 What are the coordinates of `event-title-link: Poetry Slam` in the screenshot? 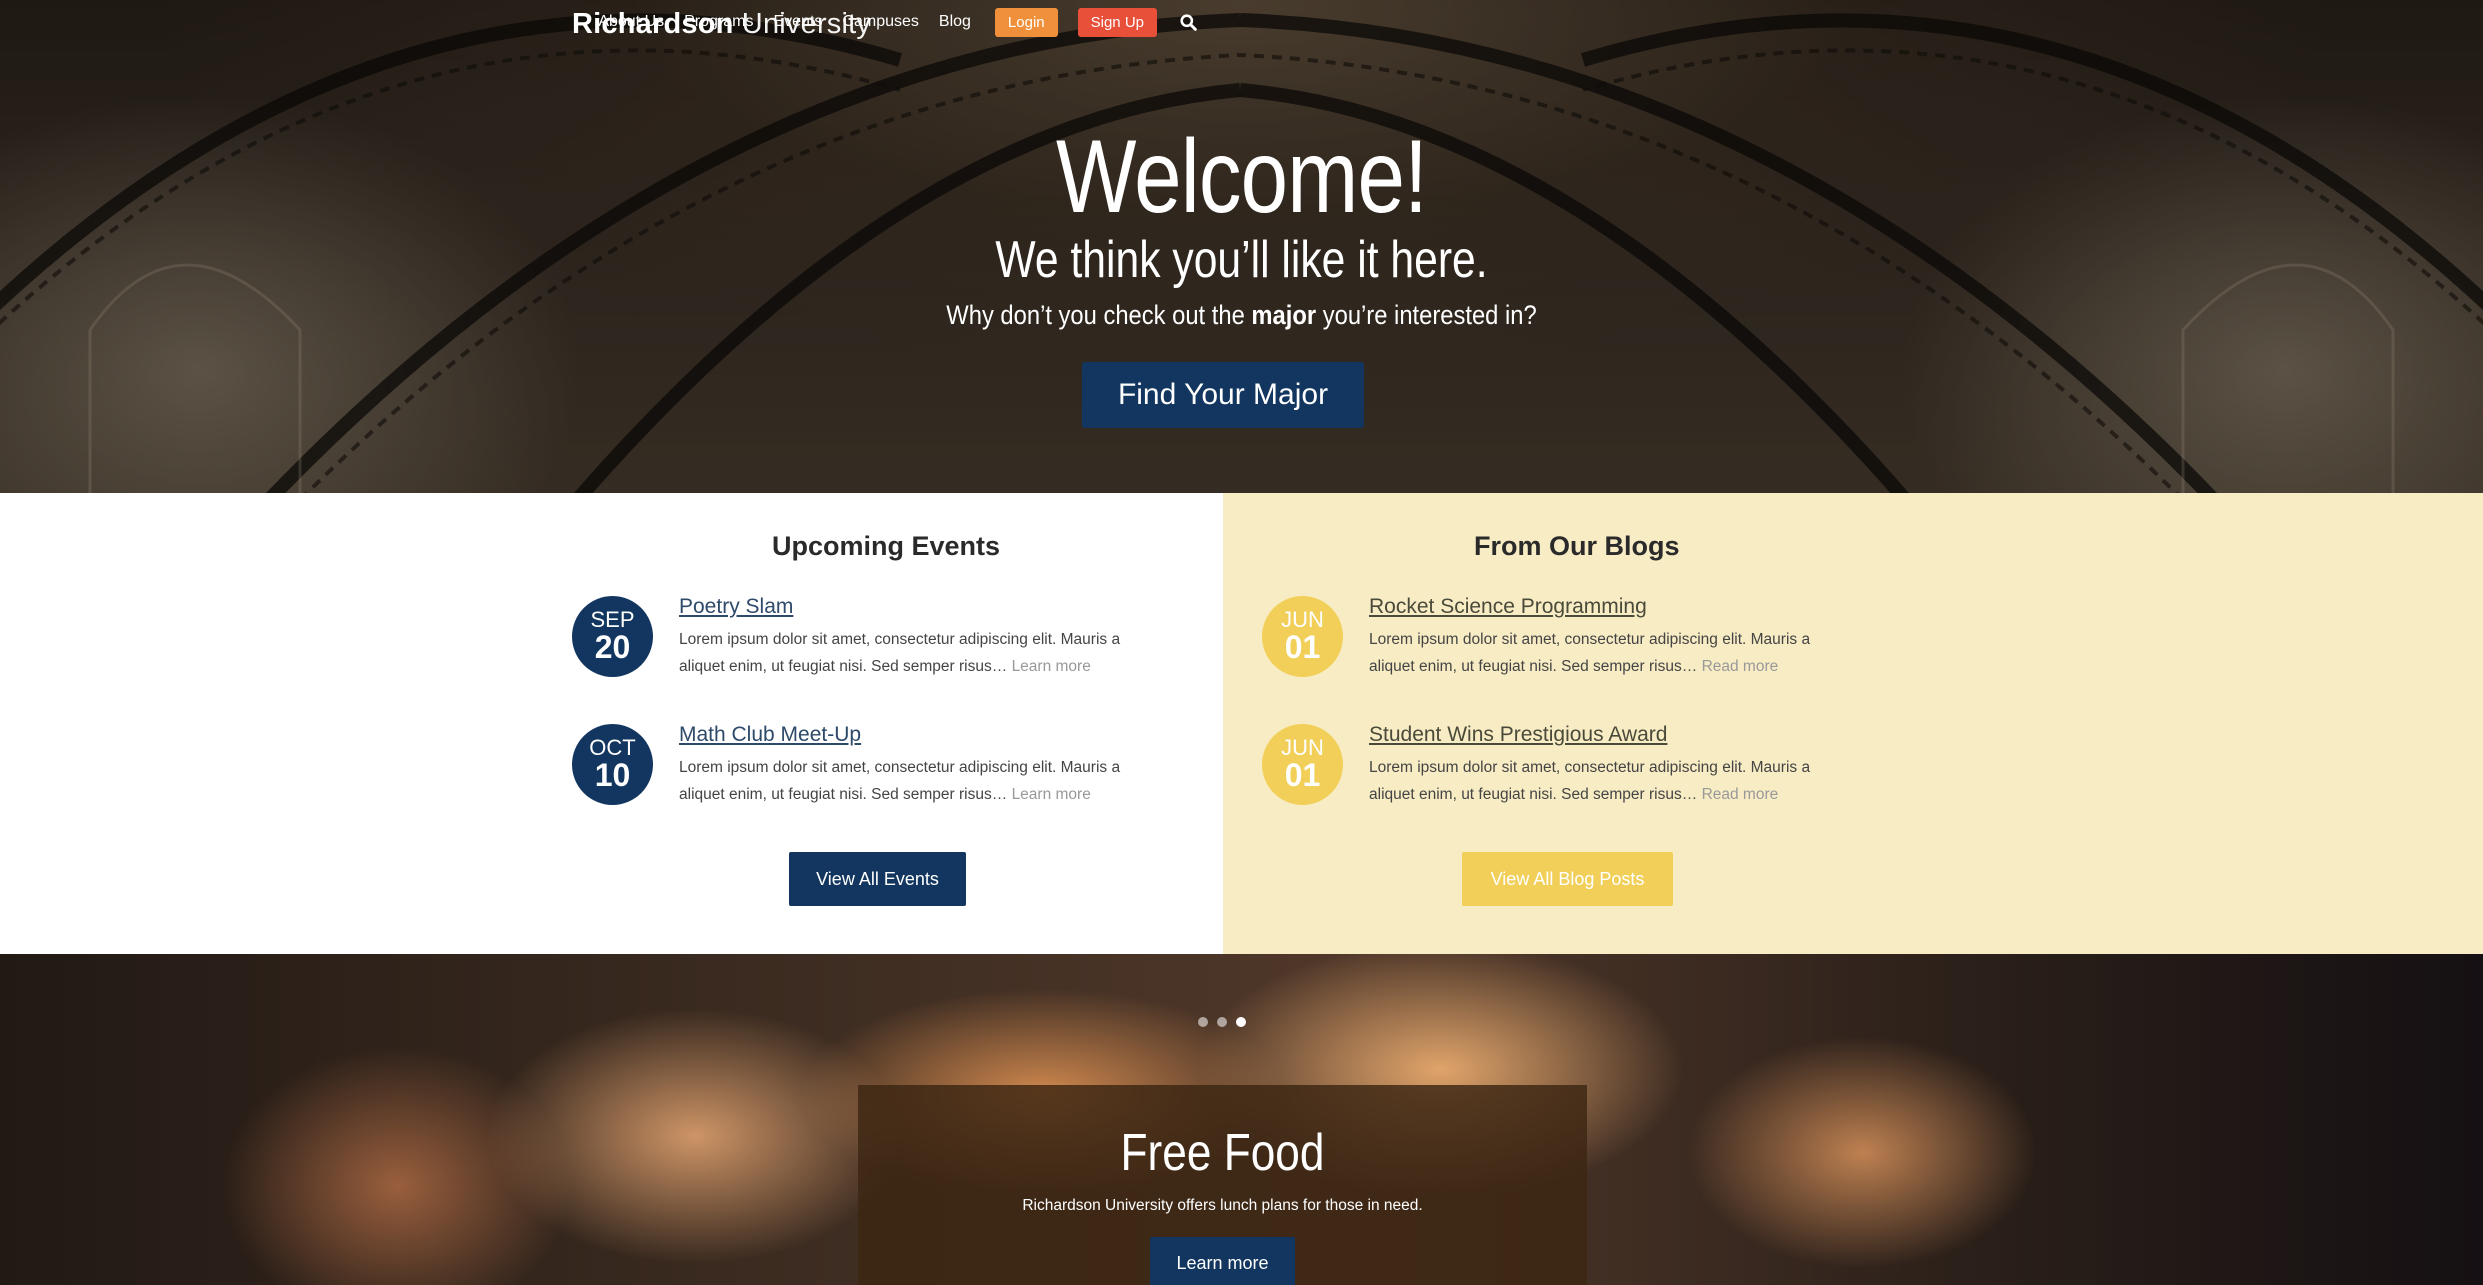 It's located at (736, 607).